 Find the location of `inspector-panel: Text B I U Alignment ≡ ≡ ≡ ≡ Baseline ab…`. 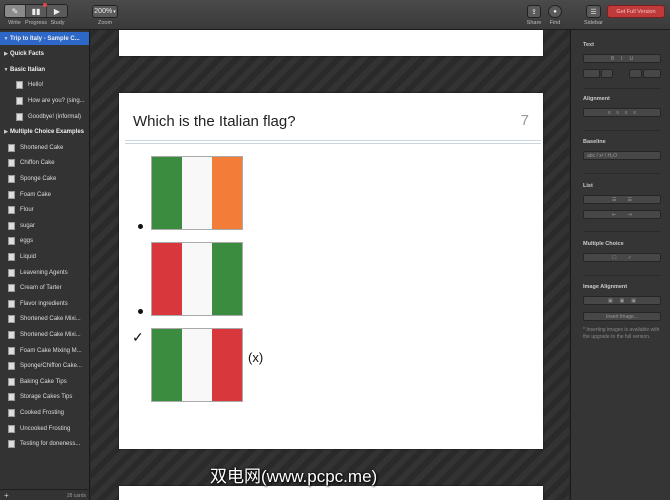

inspector-panel: Text B I U Alignment ≡ ≡ ≡ ≡ Baseline ab… is located at coordinates (620, 265).